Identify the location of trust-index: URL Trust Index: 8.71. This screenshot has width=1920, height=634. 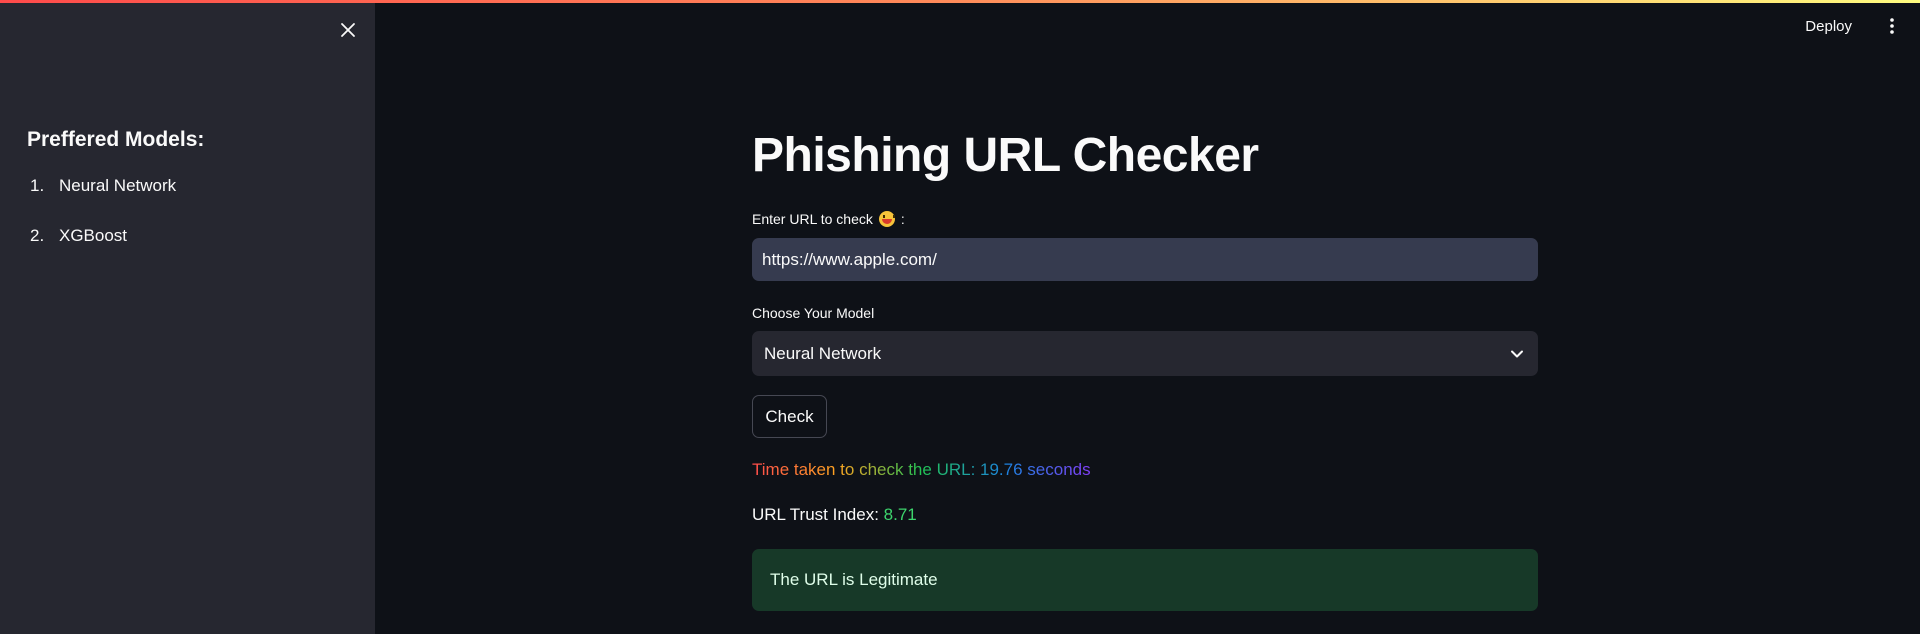
(834, 515).